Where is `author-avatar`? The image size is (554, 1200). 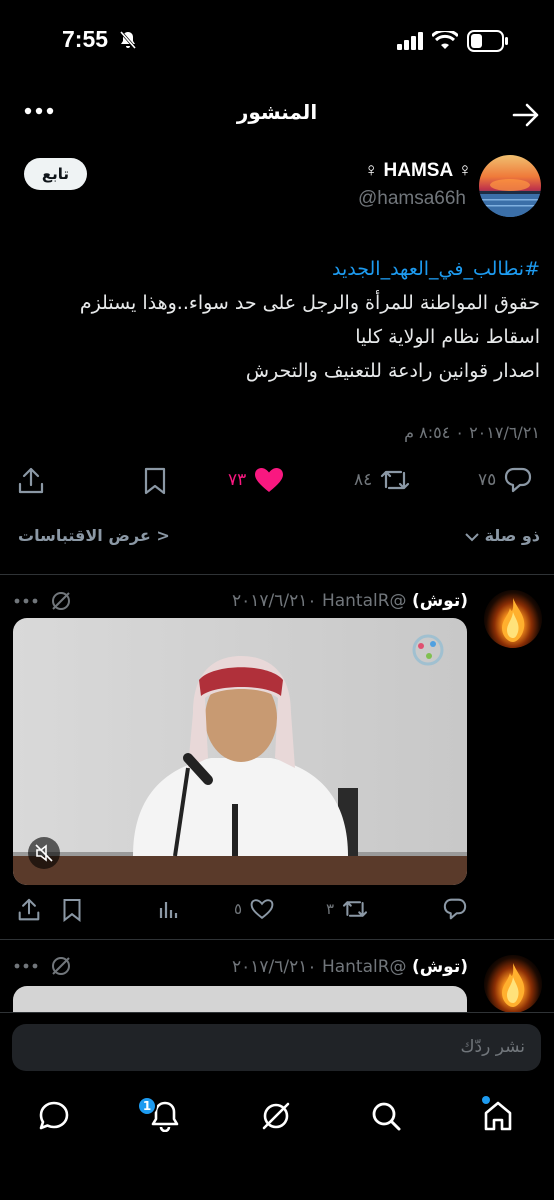
author-avatar is located at coordinates (510, 186).